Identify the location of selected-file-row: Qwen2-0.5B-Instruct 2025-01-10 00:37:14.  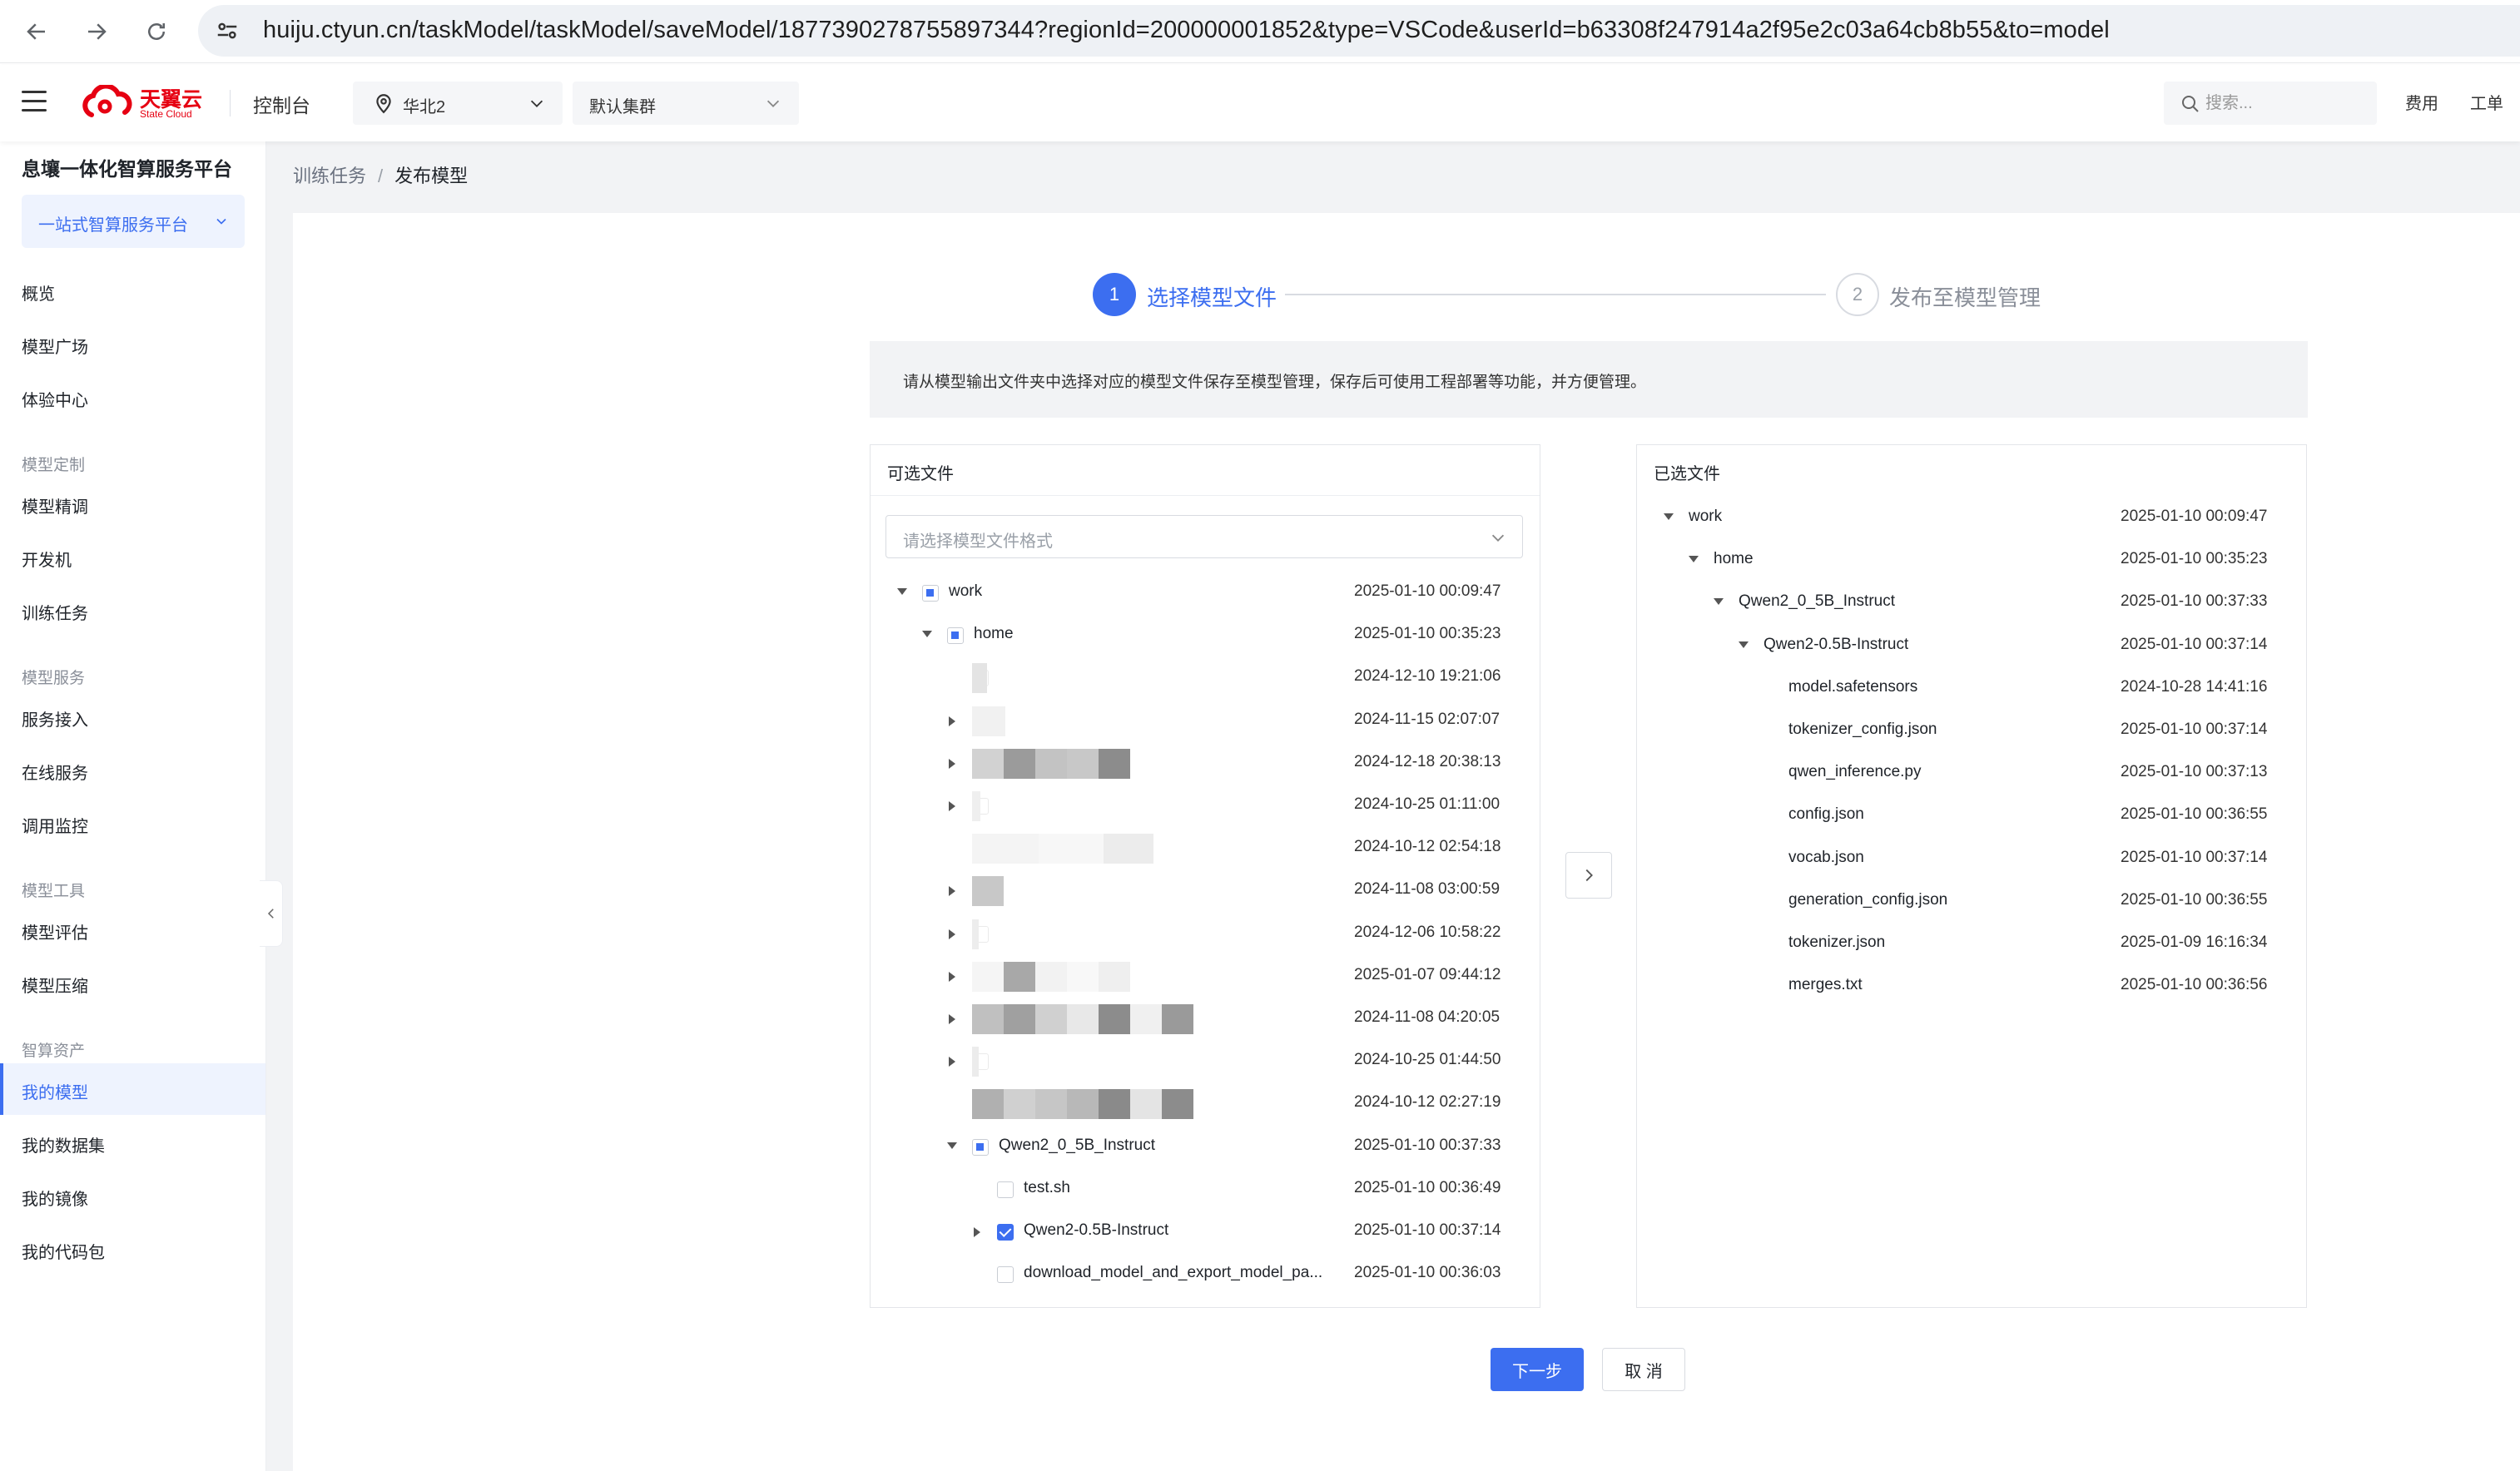
(1972, 646).